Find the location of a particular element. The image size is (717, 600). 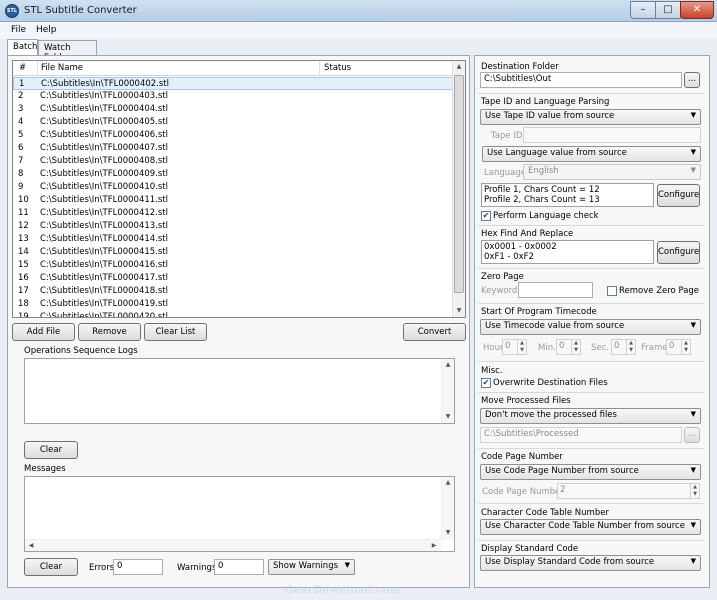

table-row: 1 C:\Subtitles\In\TFL0000402.stl is located at coordinates (233, 83).